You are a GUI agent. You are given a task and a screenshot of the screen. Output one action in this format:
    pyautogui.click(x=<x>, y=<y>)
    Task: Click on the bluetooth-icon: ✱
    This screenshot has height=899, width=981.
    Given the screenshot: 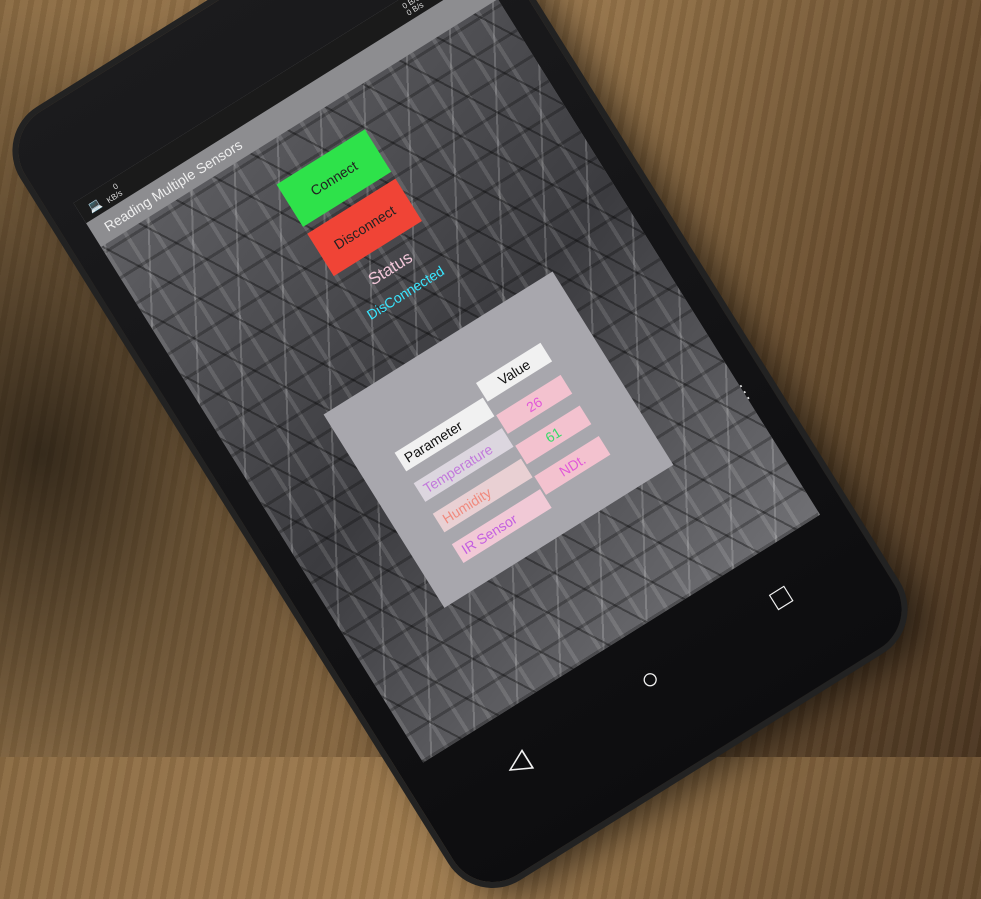 What is the action you would take?
    pyautogui.click(x=431, y=1)
    